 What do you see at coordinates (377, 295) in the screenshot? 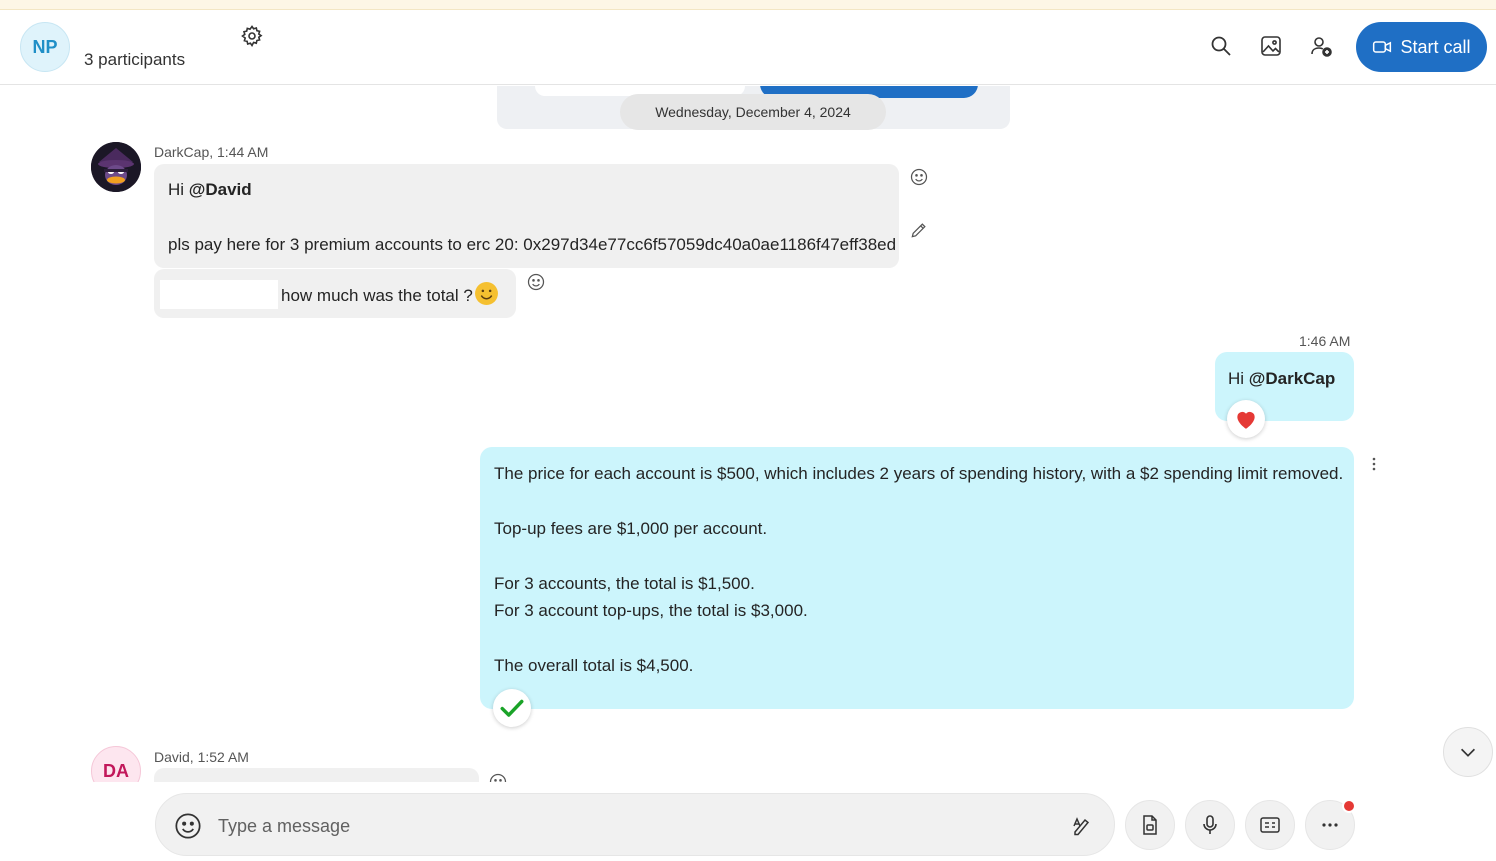
I see `message-text: how much was the total ?` at bounding box center [377, 295].